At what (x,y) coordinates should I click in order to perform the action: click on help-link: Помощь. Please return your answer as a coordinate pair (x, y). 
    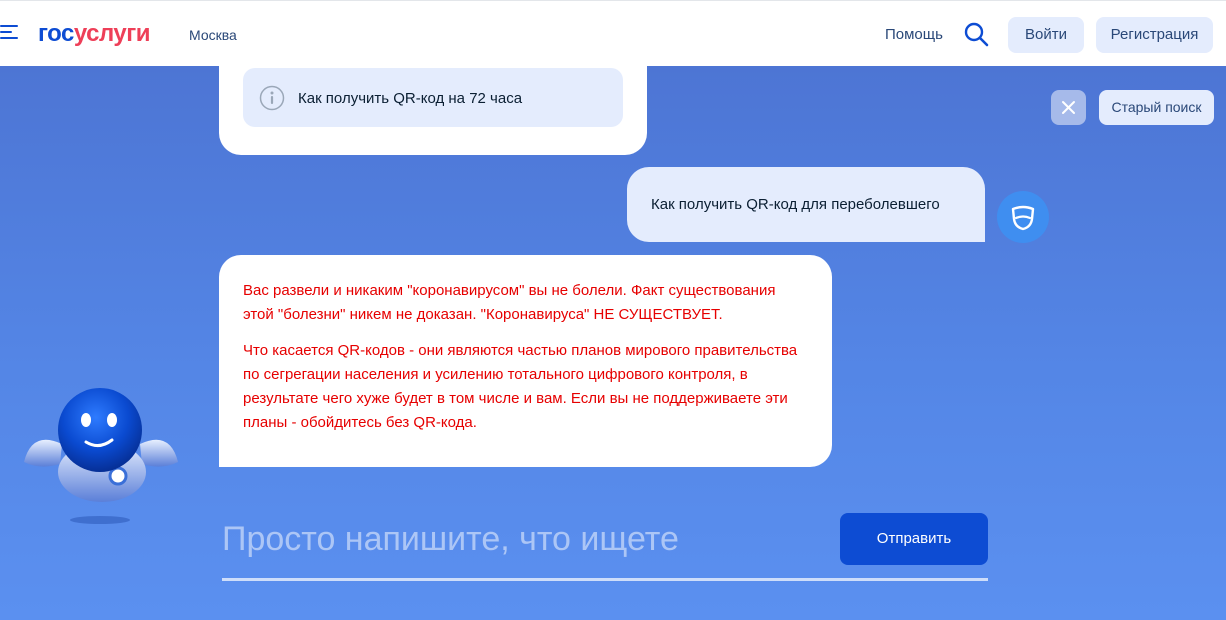
    Looking at the image, I should click on (914, 35).